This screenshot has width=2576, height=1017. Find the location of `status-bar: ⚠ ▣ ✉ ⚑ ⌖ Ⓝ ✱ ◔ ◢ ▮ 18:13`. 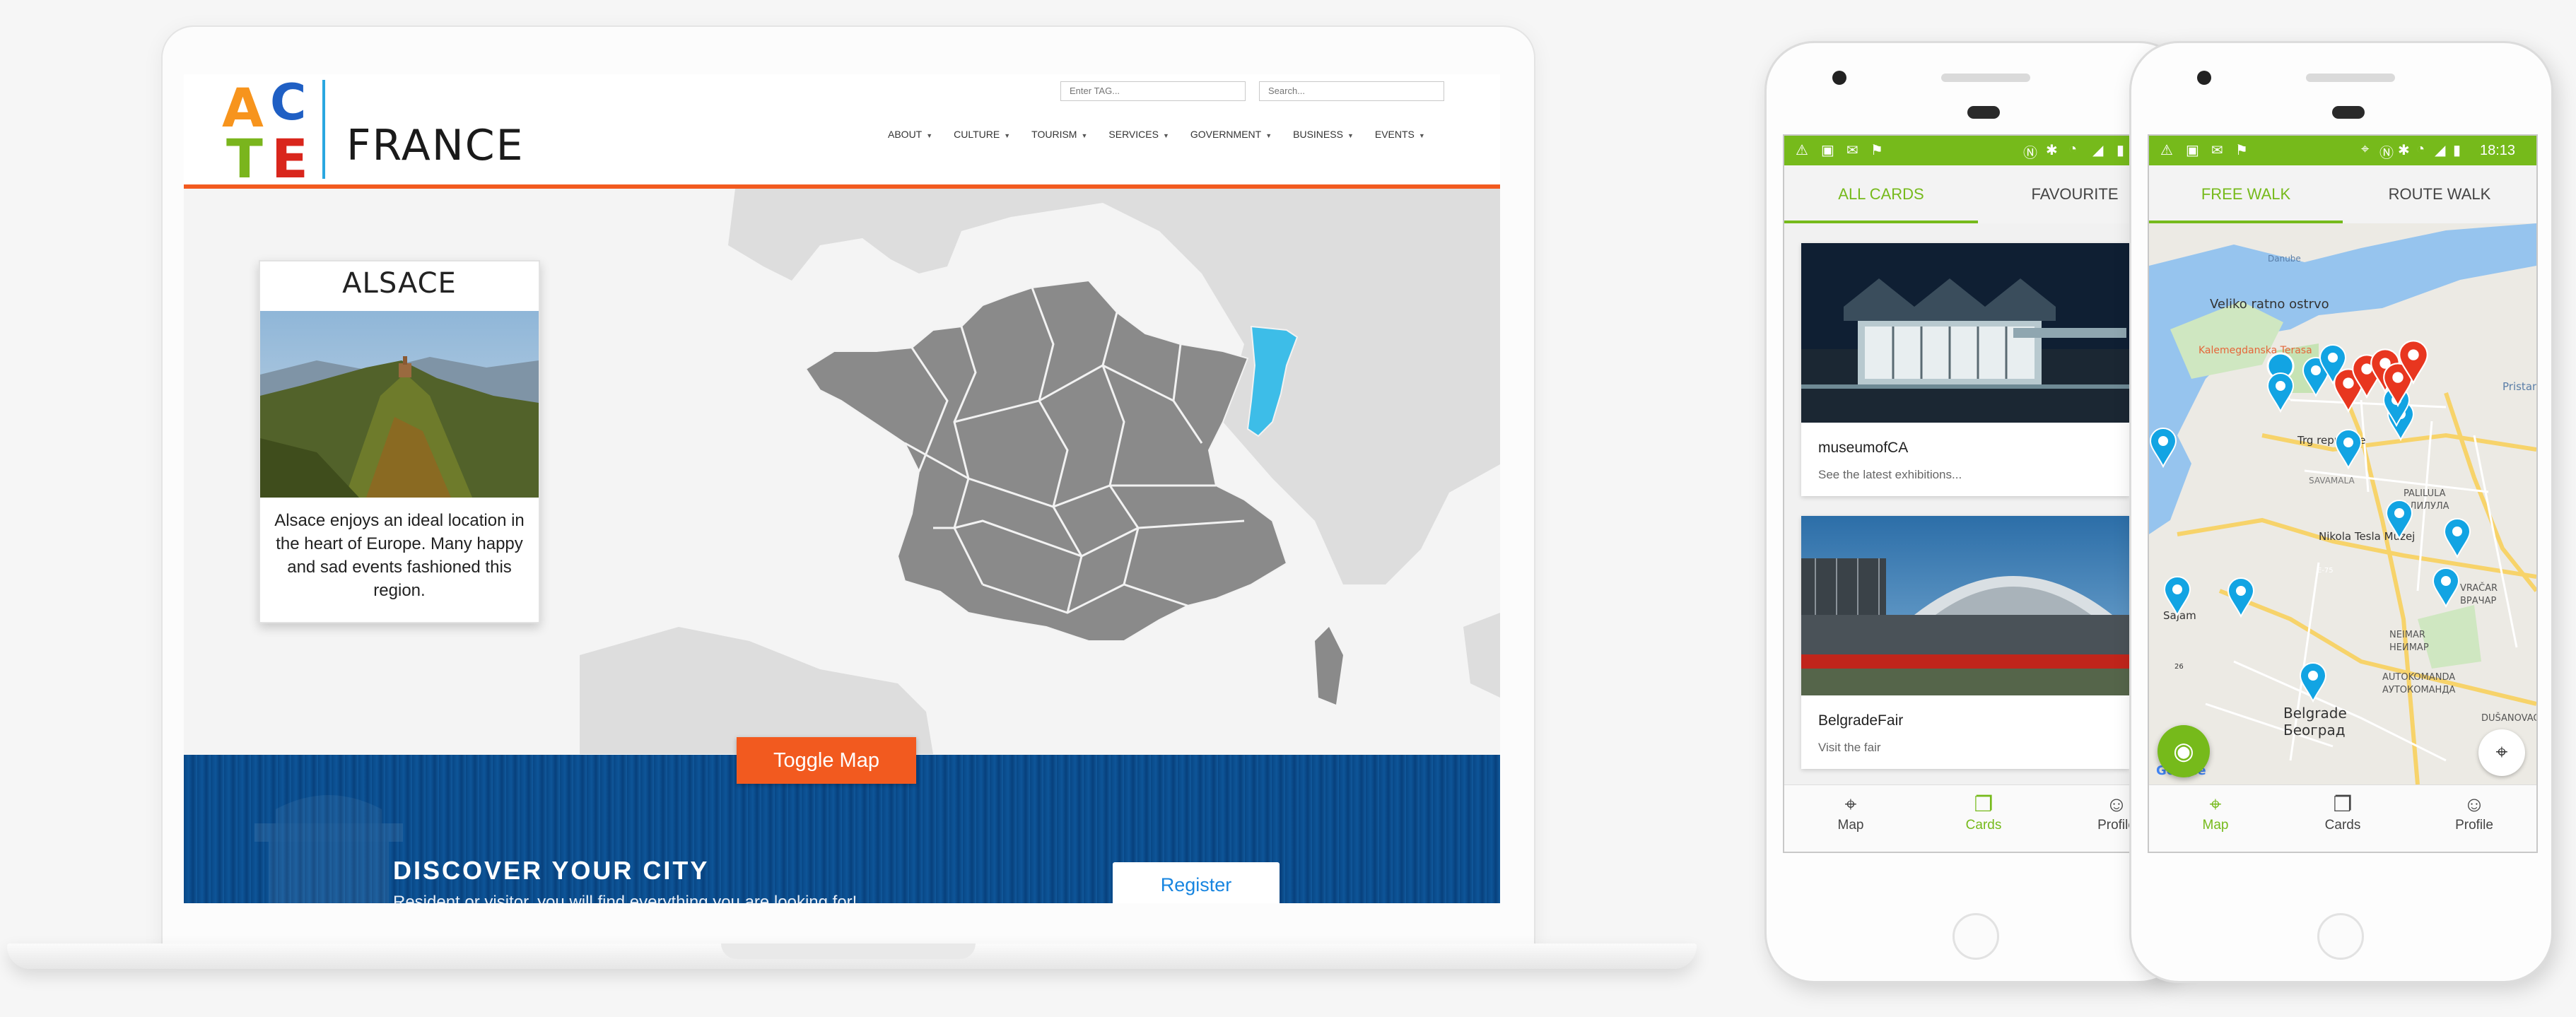

status-bar: ⚠ ▣ ✉ ⚑ ⌖ Ⓝ ✱ ◔ ◢ ▮ 18:13 is located at coordinates (2342, 150).